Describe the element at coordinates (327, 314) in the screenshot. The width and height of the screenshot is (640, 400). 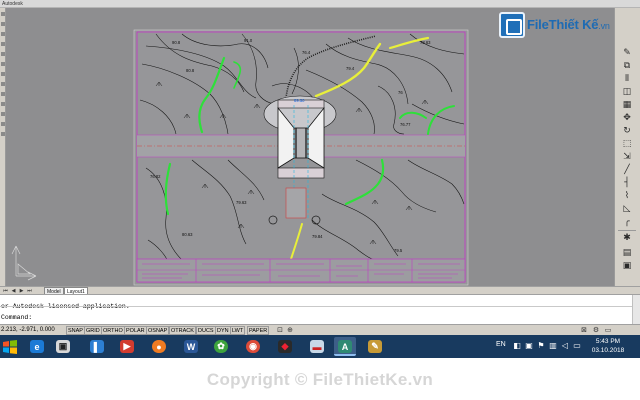
I see `command-input` at that location.